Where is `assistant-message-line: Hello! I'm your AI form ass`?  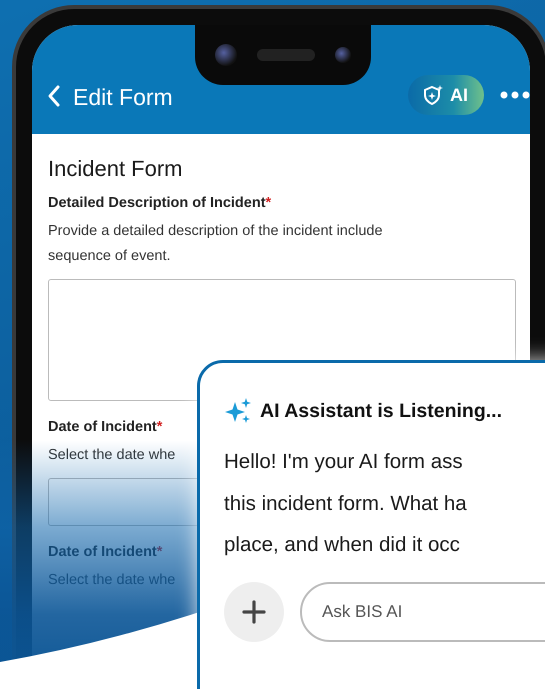 assistant-message-line: Hello! I'm your AI form ass is located at coordinates (344, 462).